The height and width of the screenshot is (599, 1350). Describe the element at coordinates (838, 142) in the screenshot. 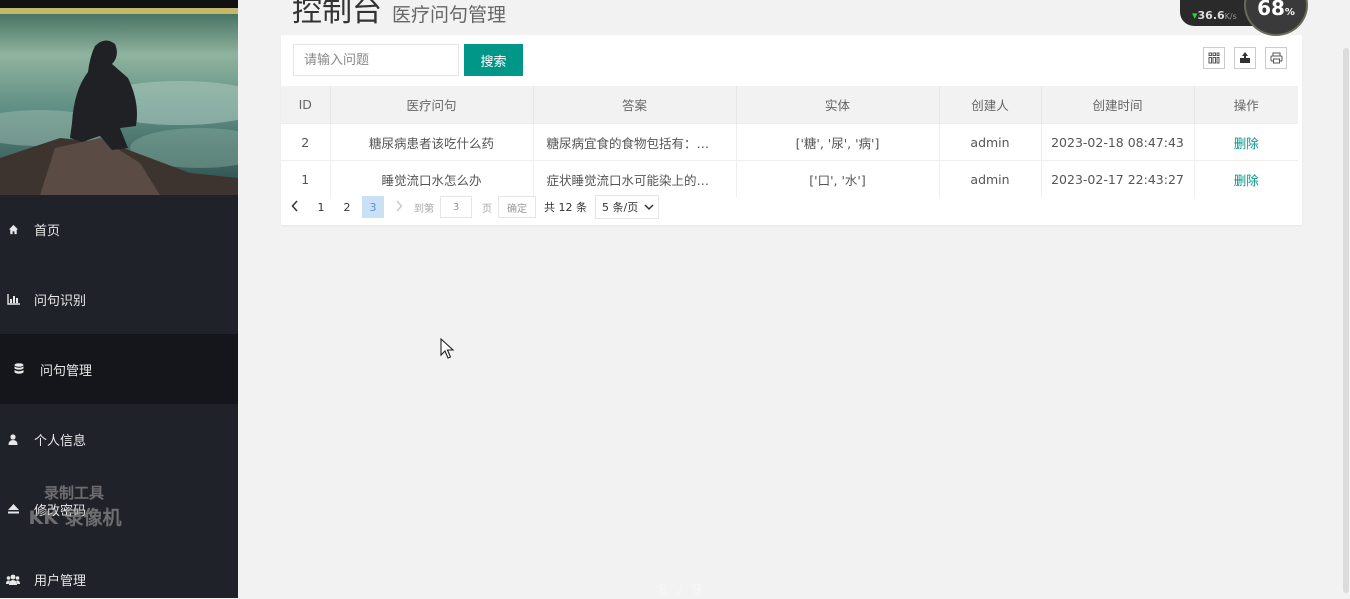

I see `cell-entities: ['糖', '尿', '病']` at that location.